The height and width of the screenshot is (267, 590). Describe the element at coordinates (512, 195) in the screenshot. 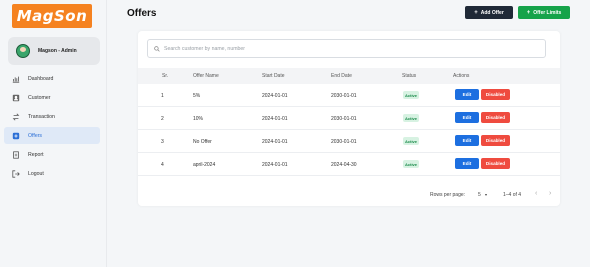

I see `pagination-range: 1–4 of 4` at that location.